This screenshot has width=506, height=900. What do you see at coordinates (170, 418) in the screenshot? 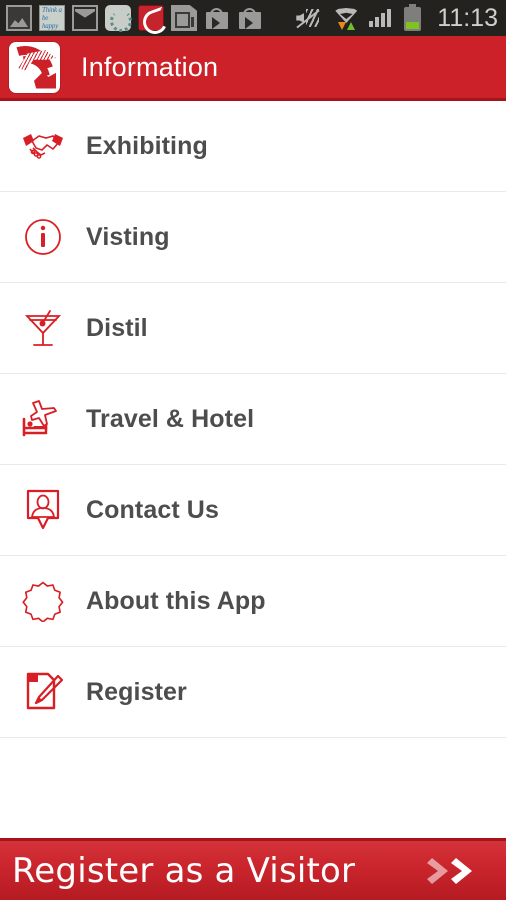
I see `menu-item-label: Travel & Hotel` at bounding box center [170, 418].